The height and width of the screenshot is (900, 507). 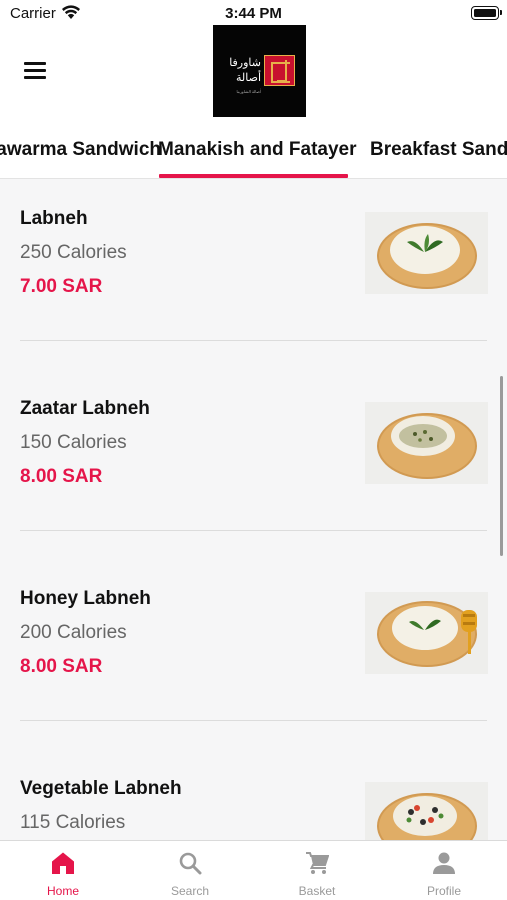 What do you see at coordinates (73, 822) in the screenshot?
I see `item-calories: 115 Calories` at bounding box center [73, 822].